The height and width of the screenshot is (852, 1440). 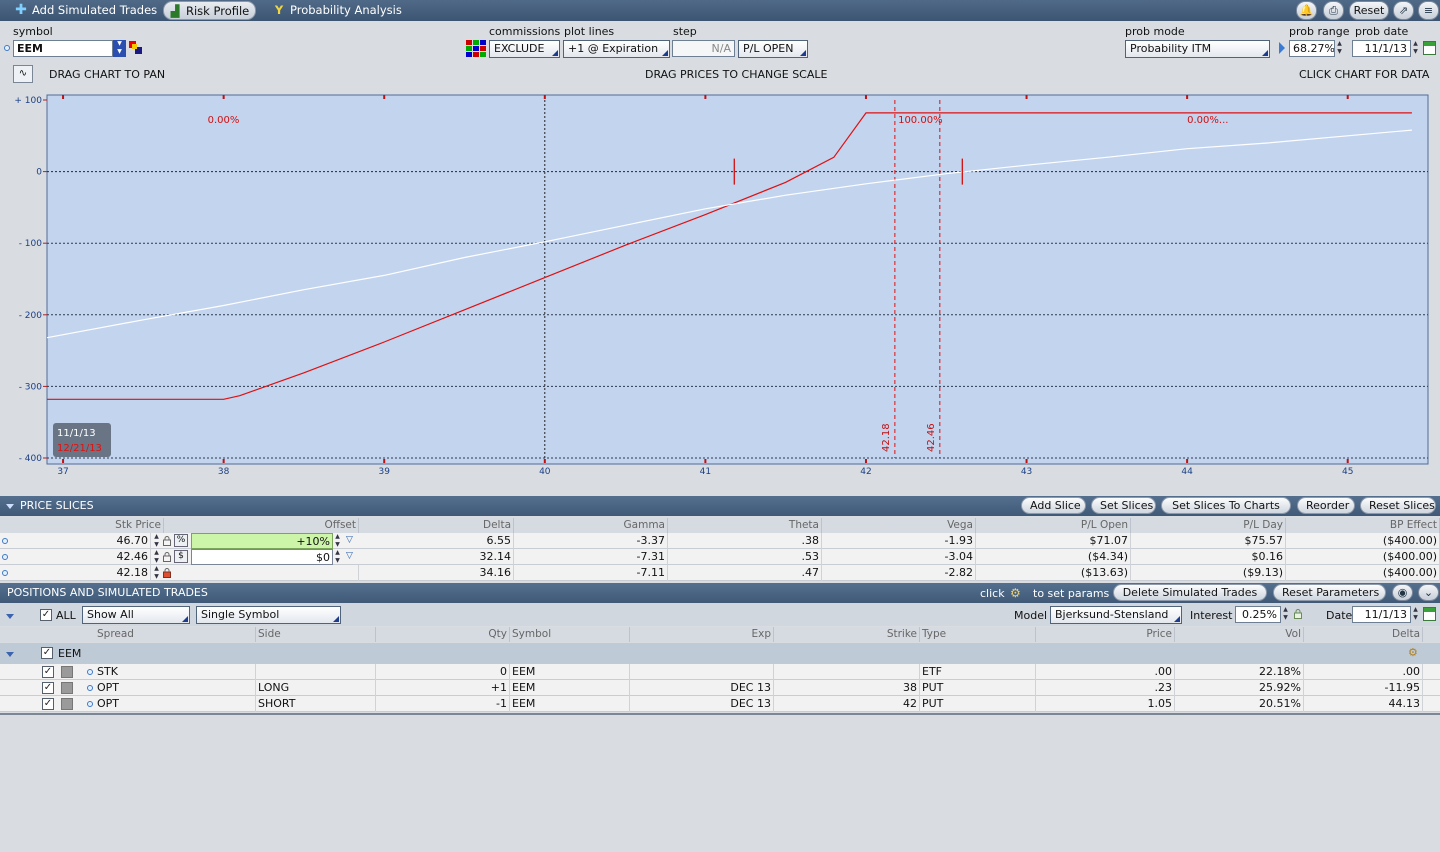 What do you see at coordinates (1105, 688) in the screenshot?
I see `pos-price: .23` at bounding box center [1105, 688].